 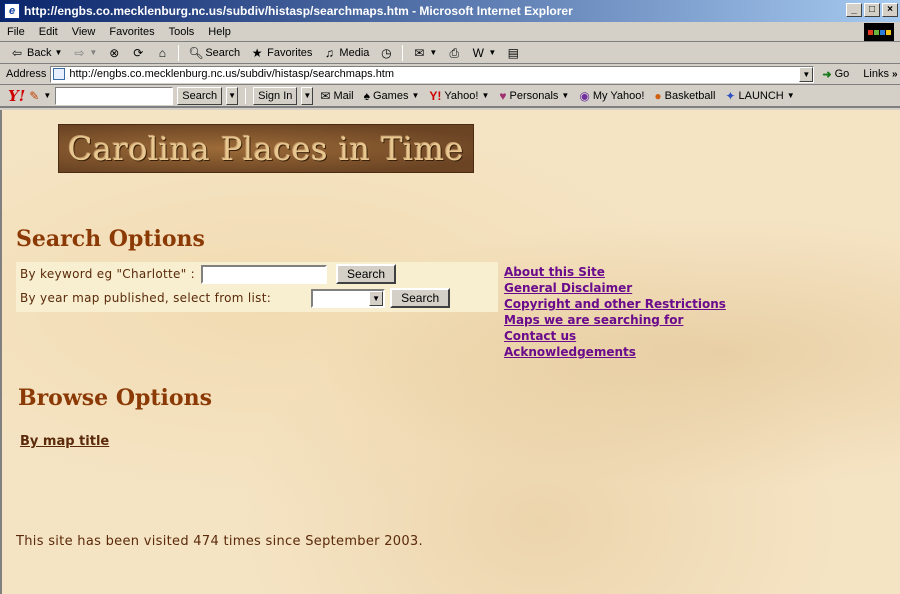 I want to click on discuss-button: ▤, so click(x=513, y=53).